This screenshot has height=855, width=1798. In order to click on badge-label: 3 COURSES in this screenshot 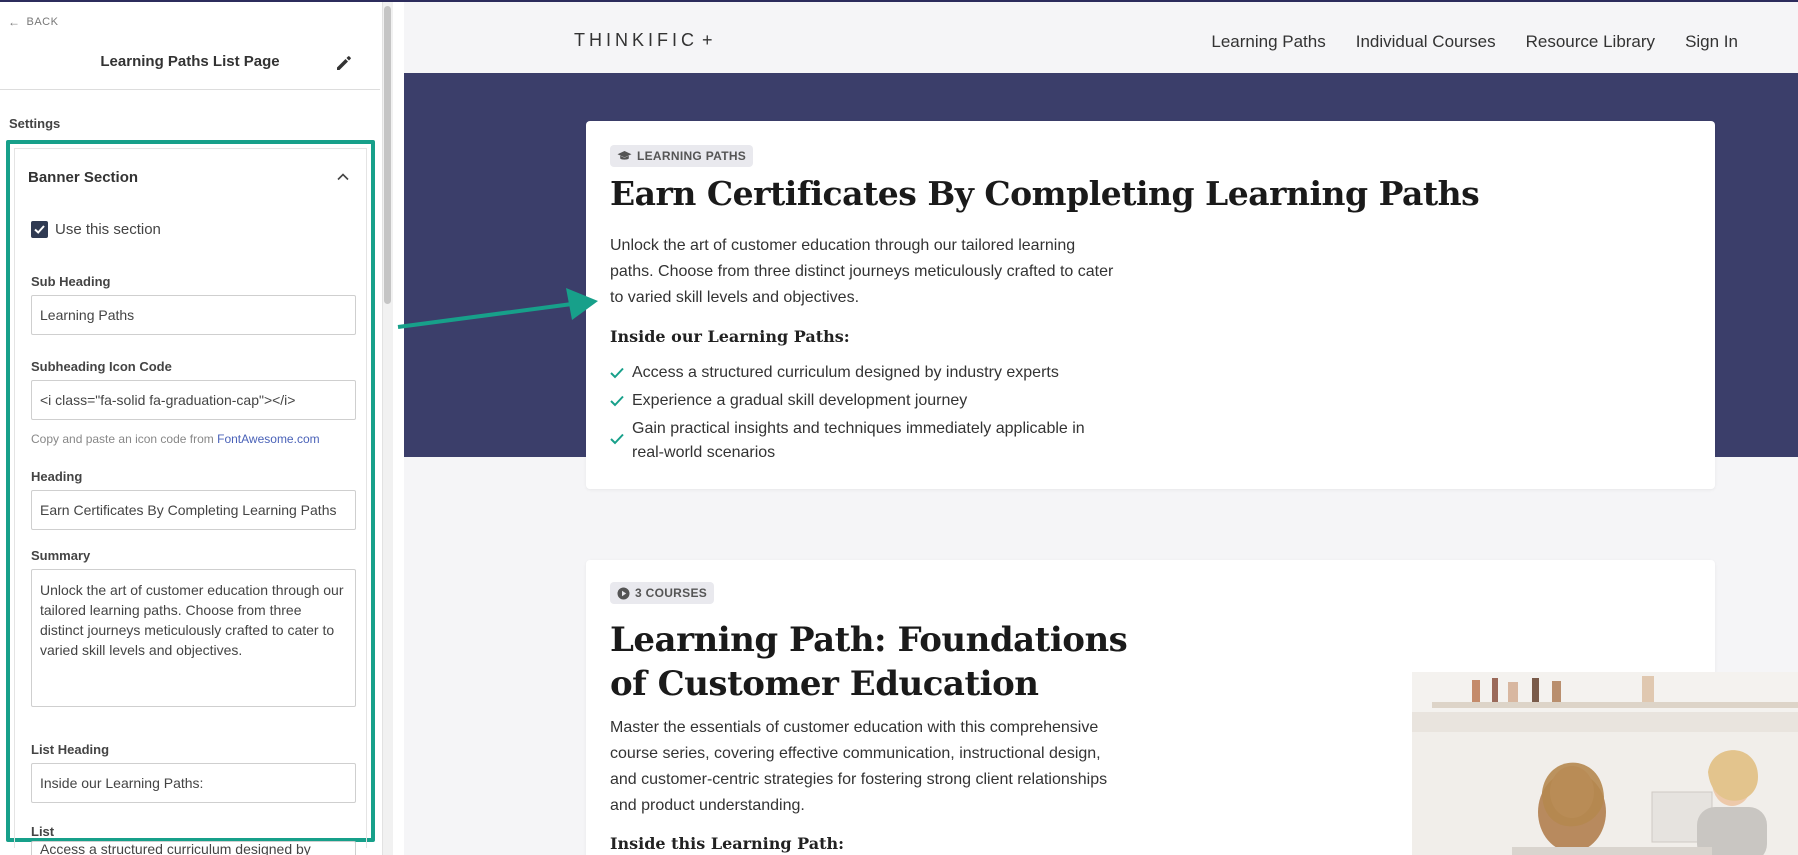, I will do `click(671, 593)`.